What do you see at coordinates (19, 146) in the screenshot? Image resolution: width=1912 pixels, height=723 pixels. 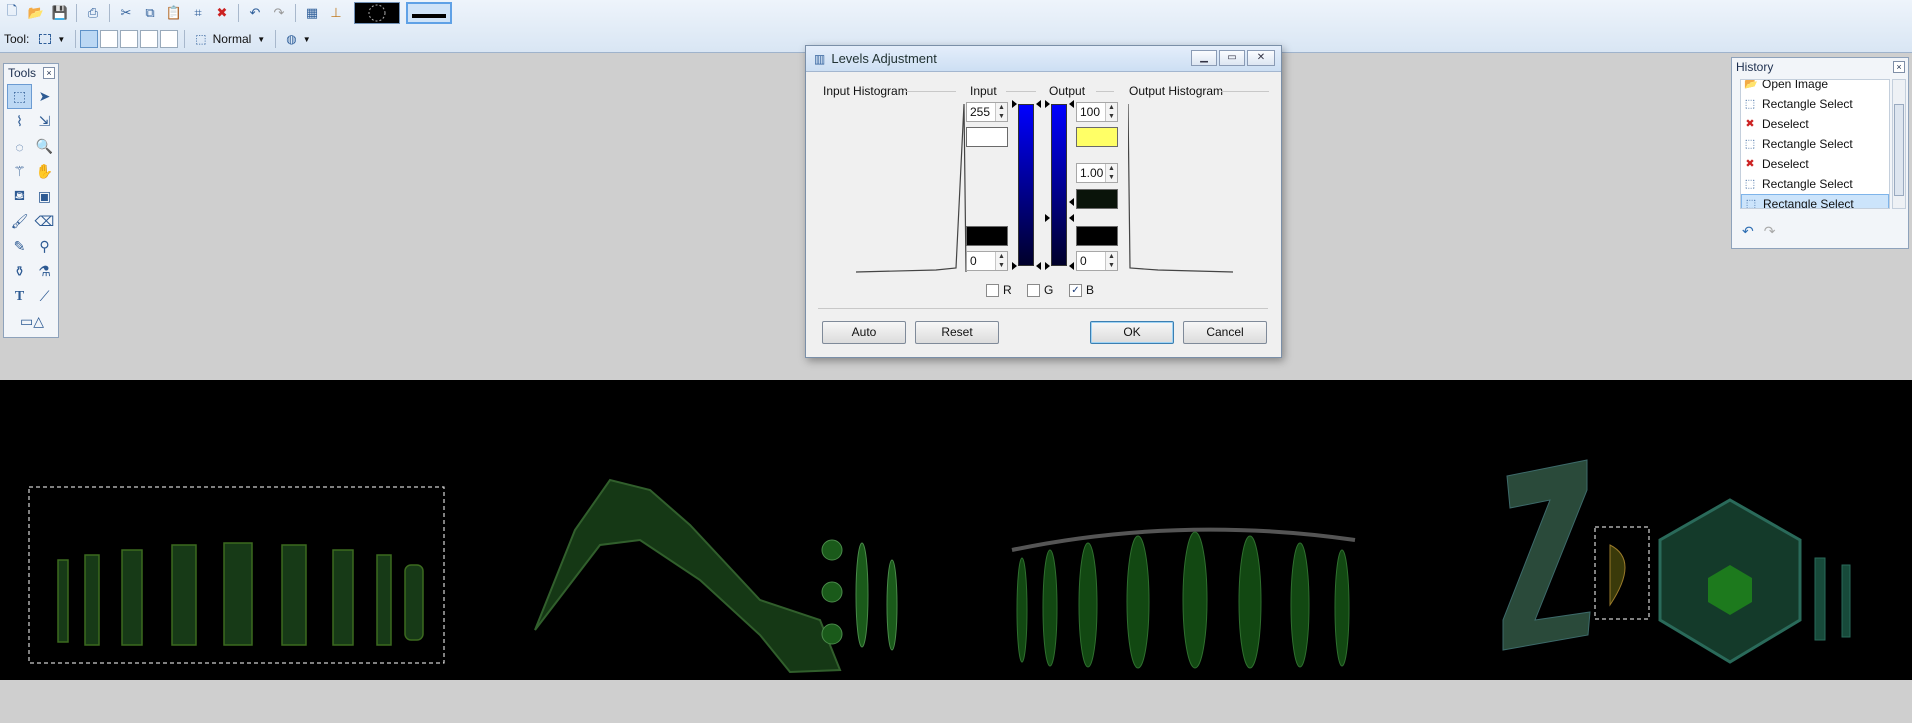 I see `ellipse-select-tool-icon: ◌` at bounding box center [19, 146].